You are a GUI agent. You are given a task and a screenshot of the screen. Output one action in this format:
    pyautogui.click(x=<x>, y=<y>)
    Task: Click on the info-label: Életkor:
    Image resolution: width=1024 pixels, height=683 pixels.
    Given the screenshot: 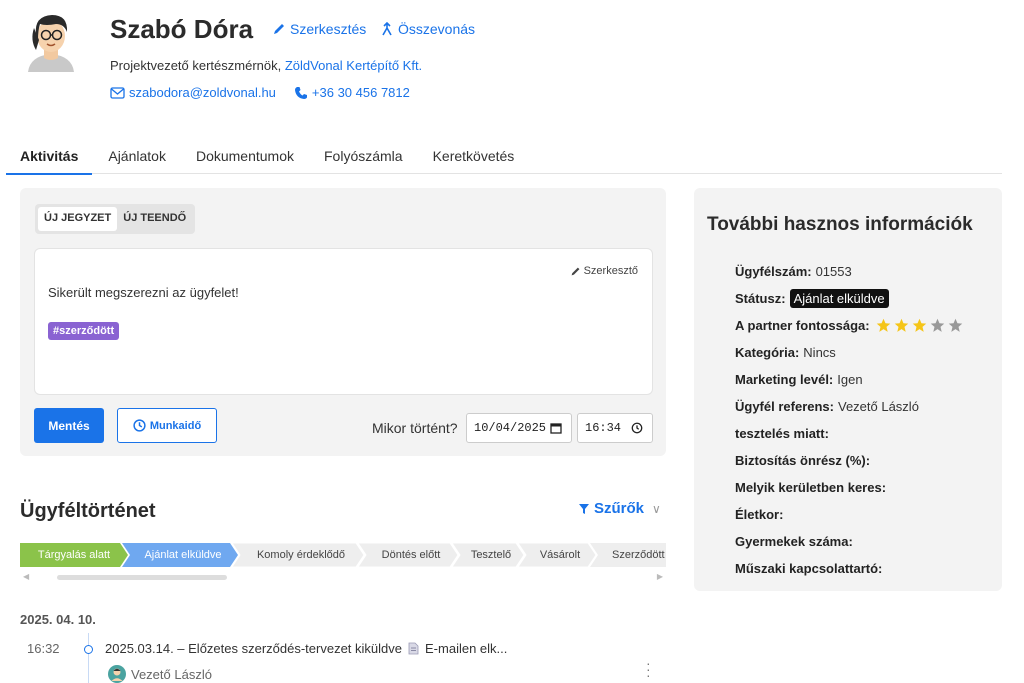 What is the action you would take?
    pyautogui.click(x=759, y=514)
    